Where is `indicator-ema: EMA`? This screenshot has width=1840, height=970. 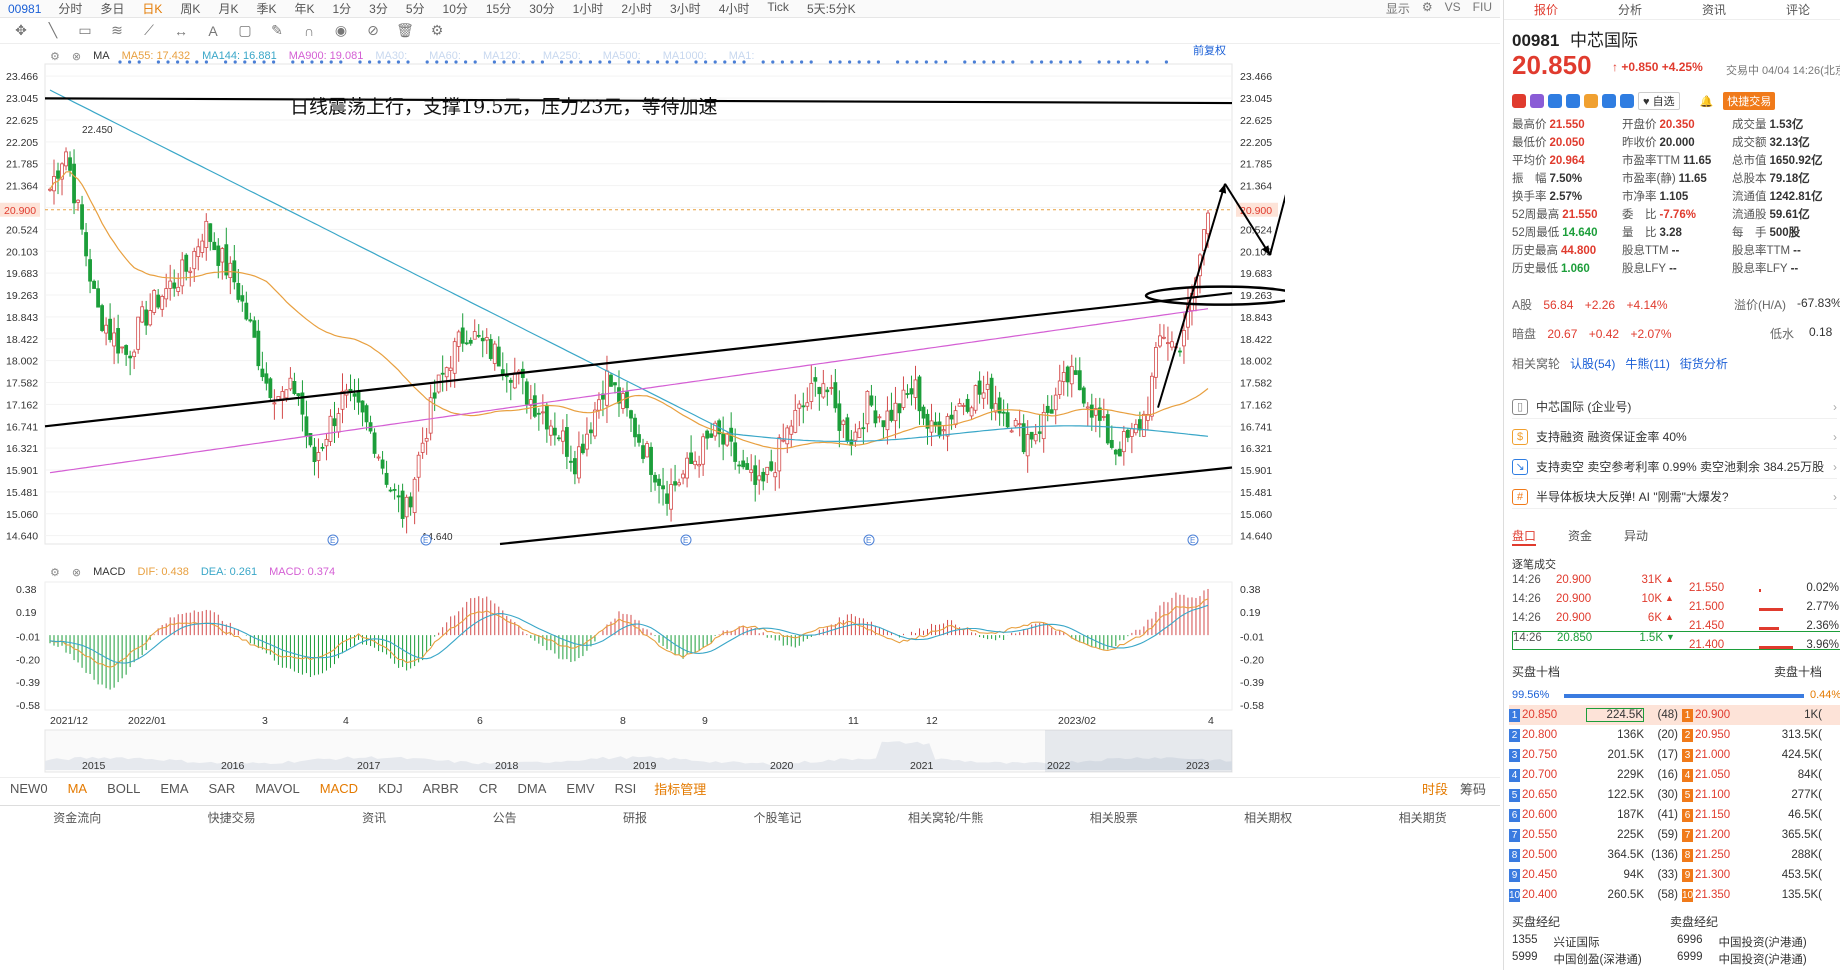
indicator-ema: EMA is located at coordinates (174, 788).